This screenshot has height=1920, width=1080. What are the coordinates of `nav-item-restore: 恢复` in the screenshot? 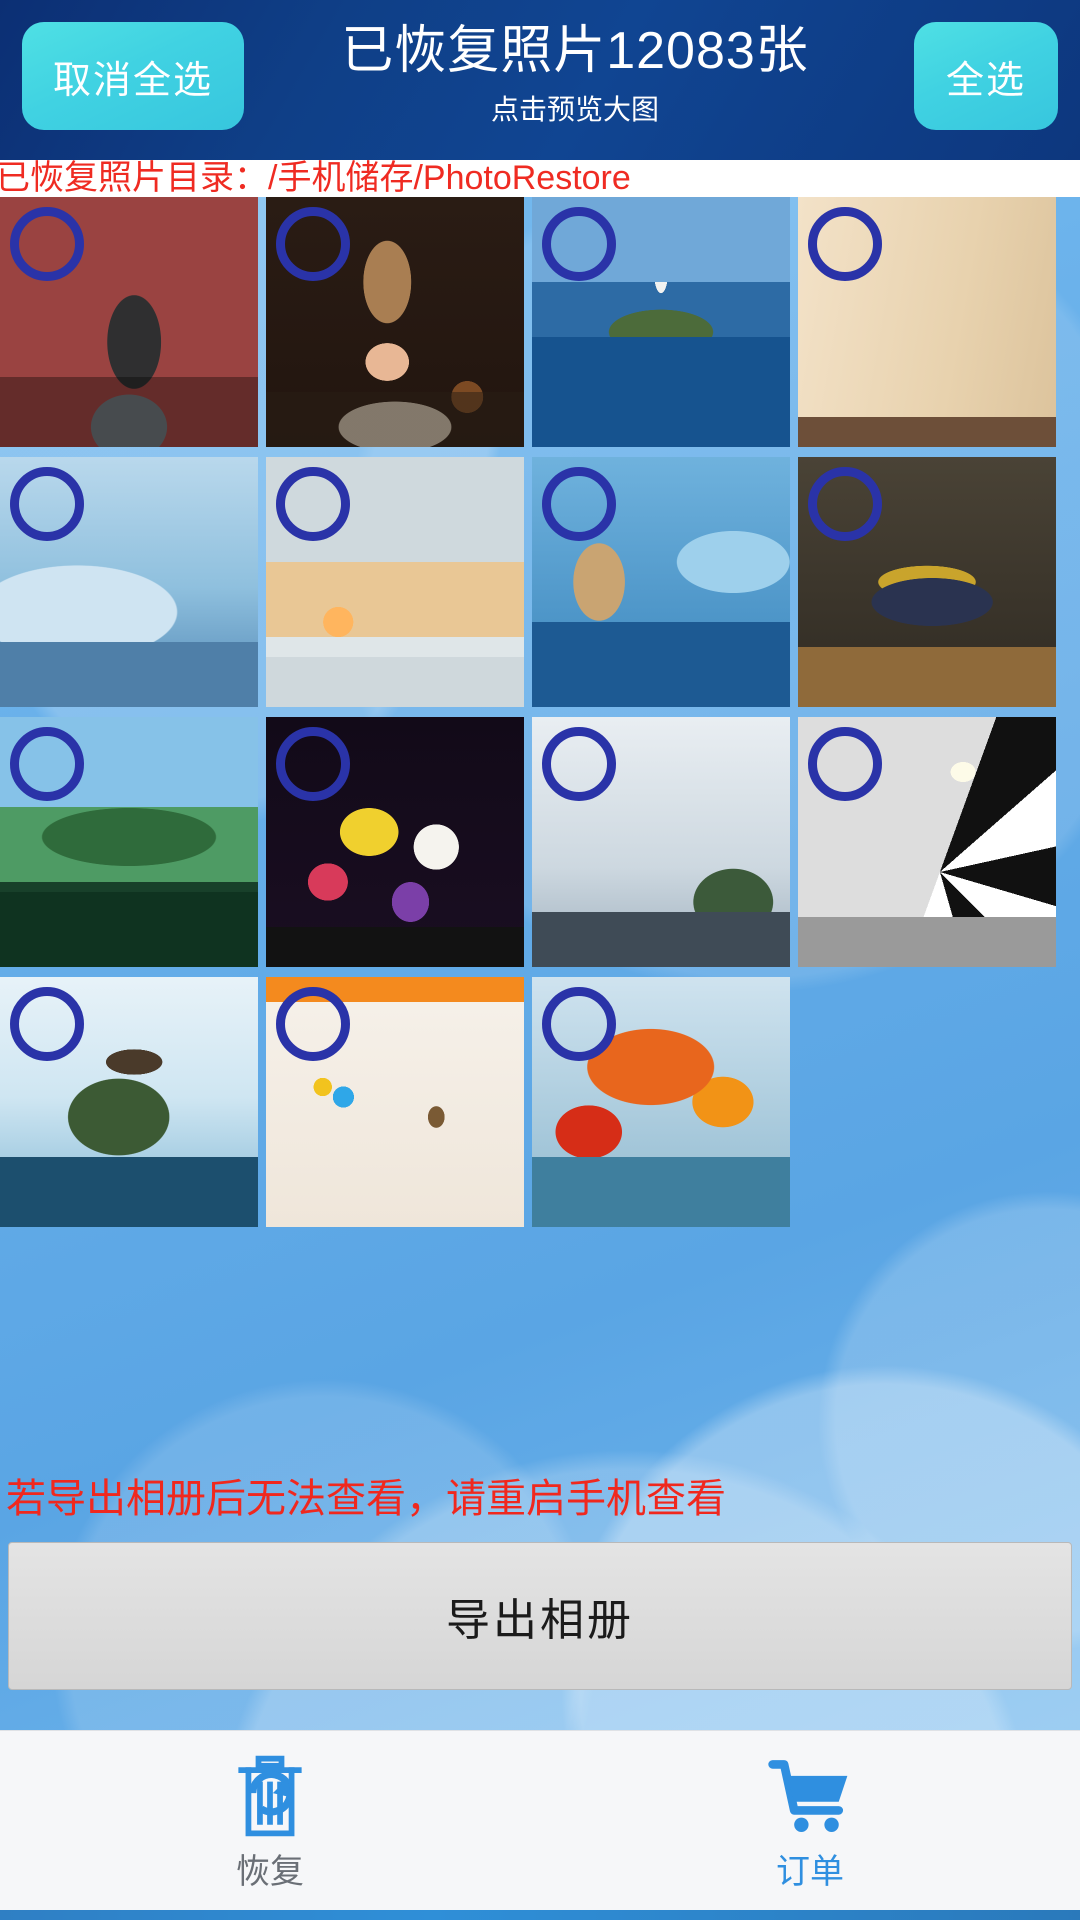 It's located at (270, 1820).